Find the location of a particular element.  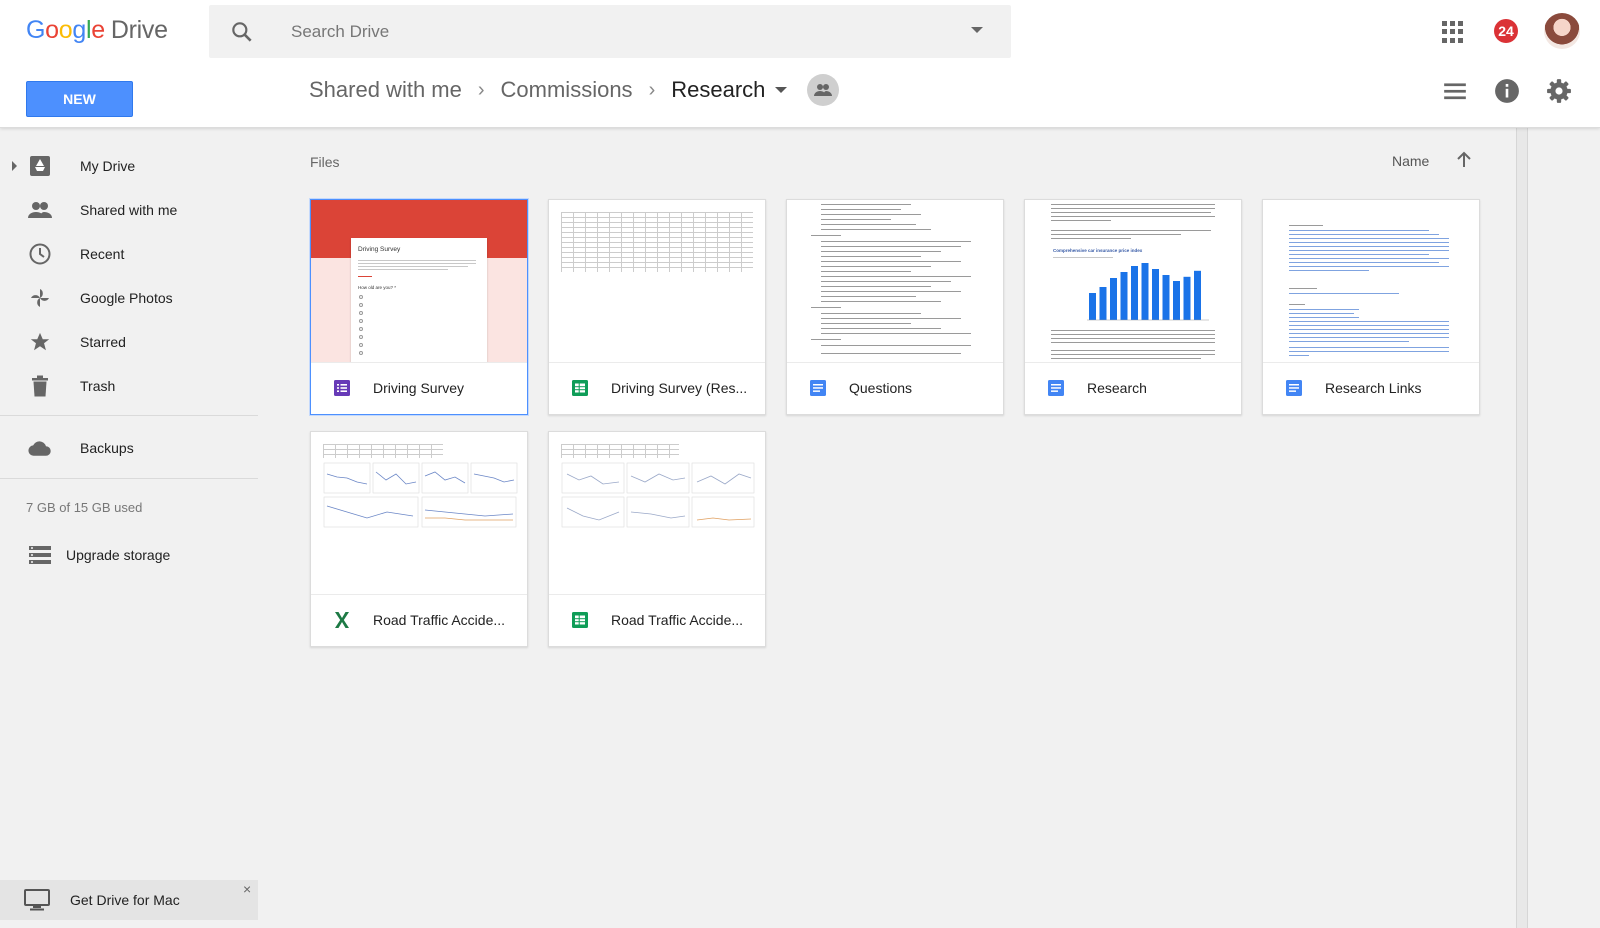

upgrade-storage-label: Upgrade storage is located at coordinates (118, 555).